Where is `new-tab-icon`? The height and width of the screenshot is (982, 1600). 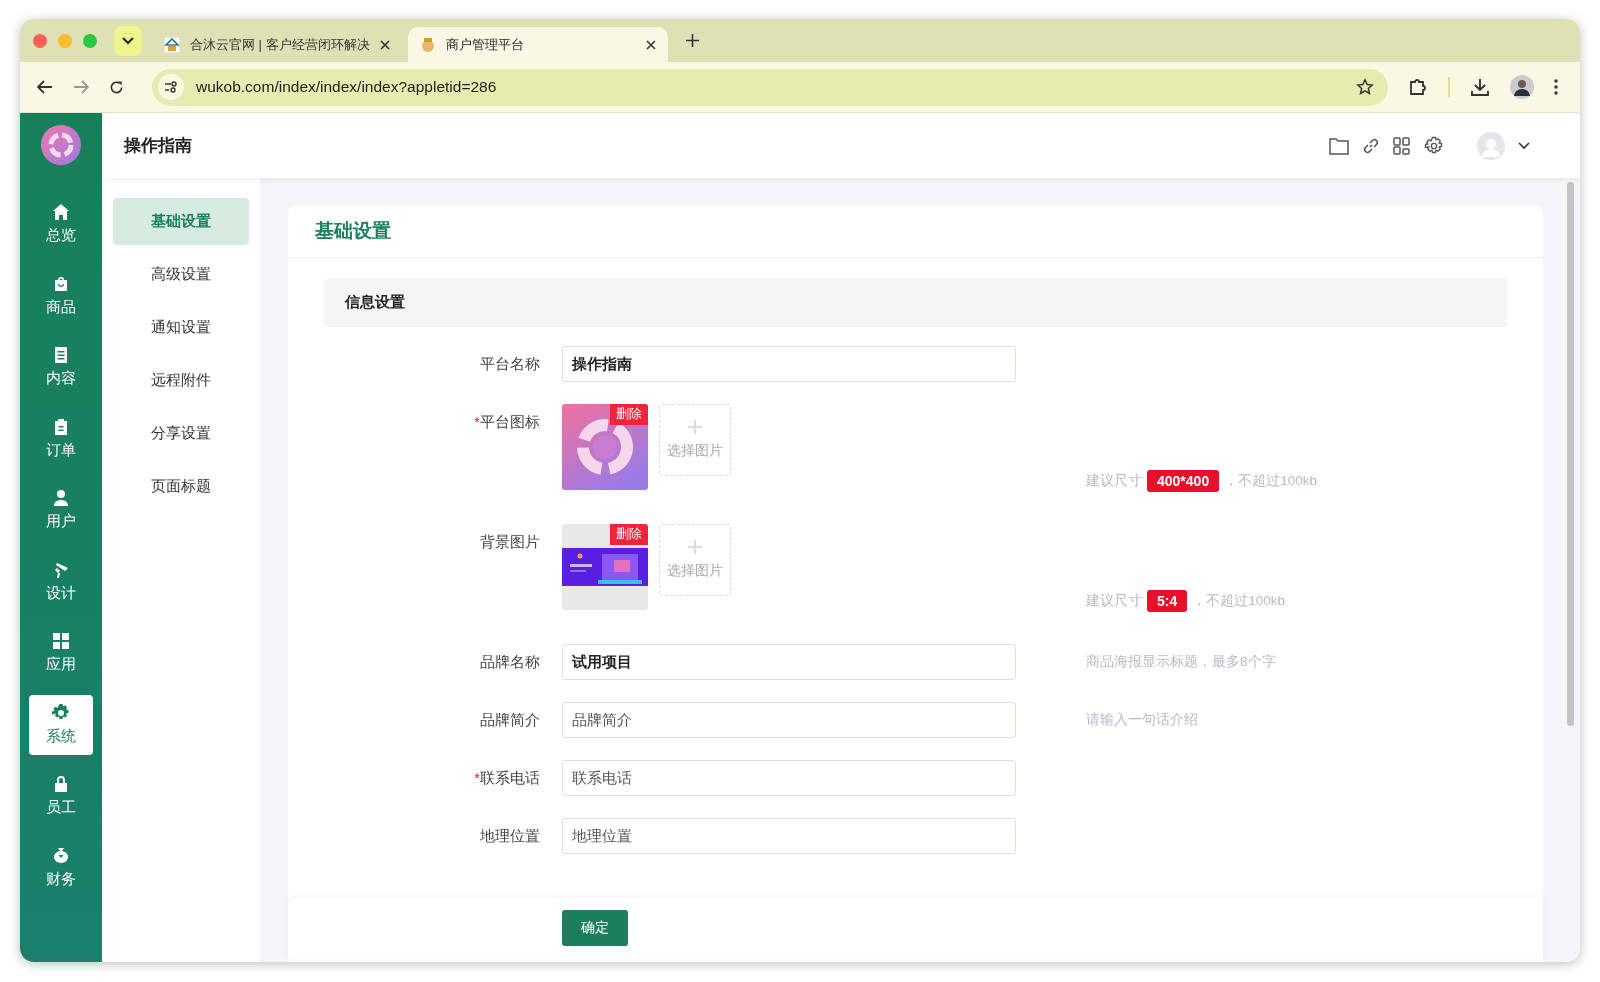 new-tab-icon is located at coordinates (692, 40).